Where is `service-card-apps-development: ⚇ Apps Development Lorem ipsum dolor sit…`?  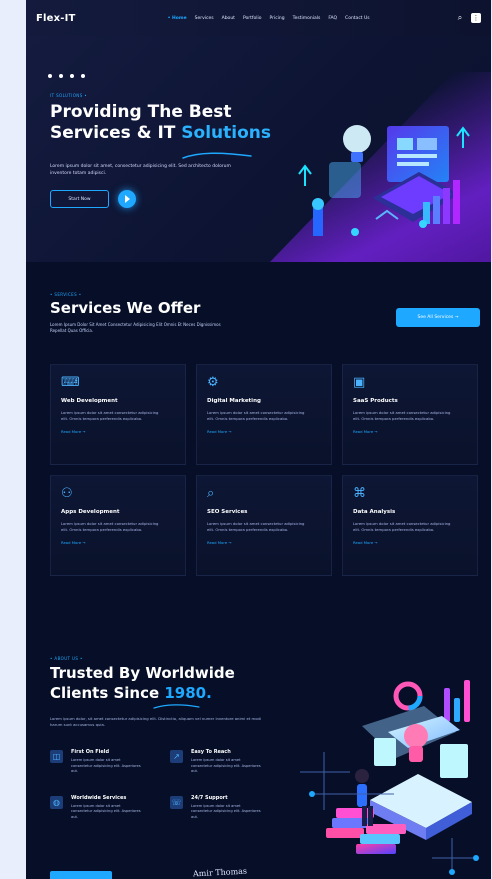 service-card-apps-development: ⚇ Apps Development Lorem ipsum dolor sit… is located at coordinates (118, 525).